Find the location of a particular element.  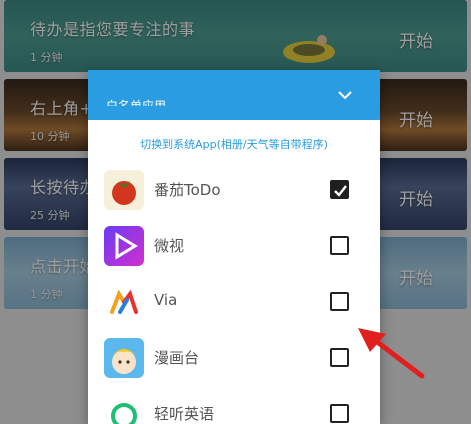

manhuatai-icon is located at coordinates (124, 358).